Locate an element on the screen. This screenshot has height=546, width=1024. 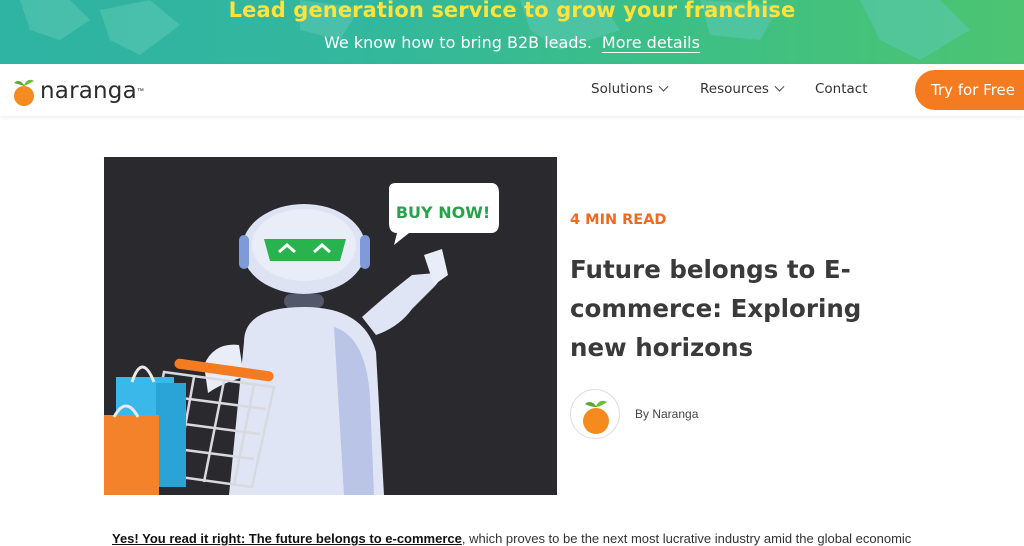
naranga-logo: naranga ™ is located at coordinates (78, 91).